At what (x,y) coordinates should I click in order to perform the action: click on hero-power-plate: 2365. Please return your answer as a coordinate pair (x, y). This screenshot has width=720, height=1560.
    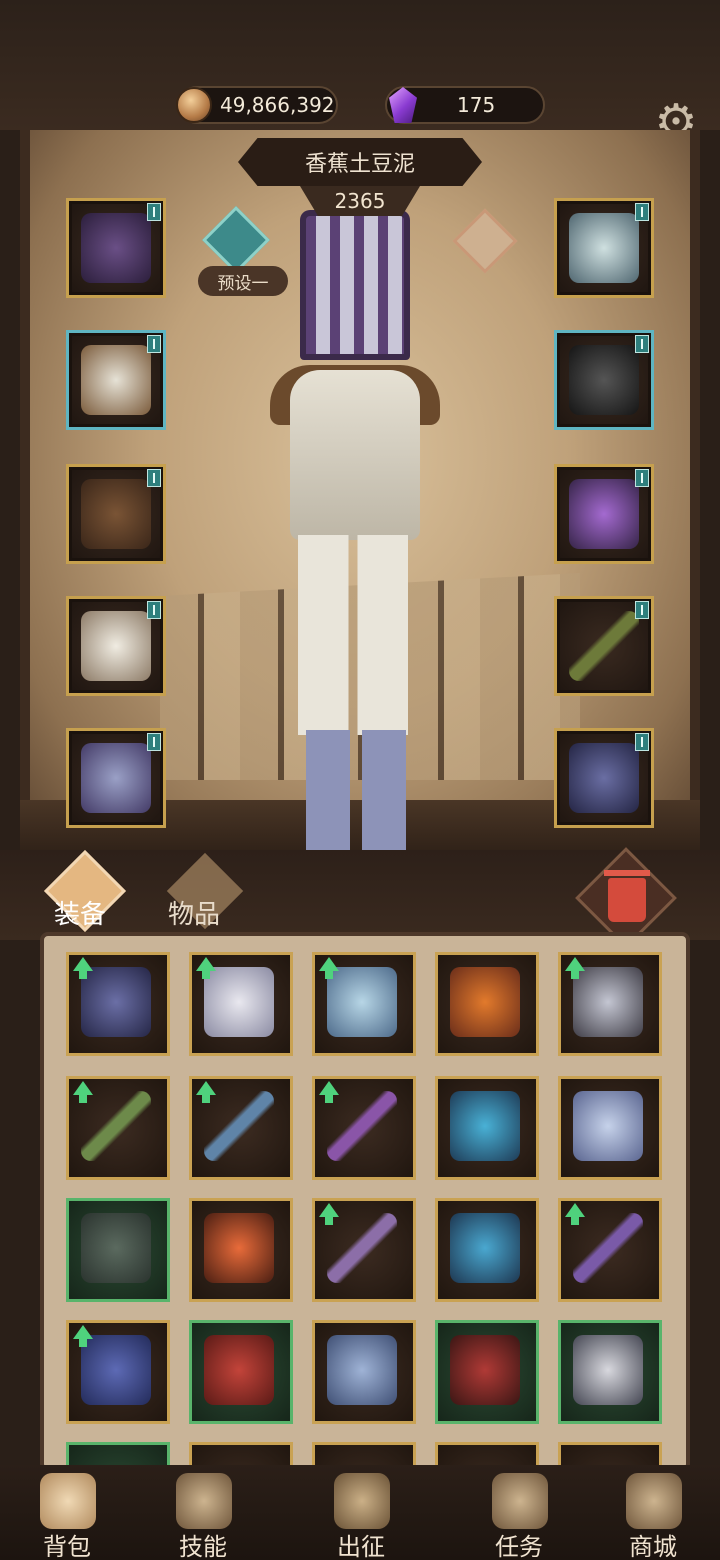
    Looking at the image, I should click on (360, 201).